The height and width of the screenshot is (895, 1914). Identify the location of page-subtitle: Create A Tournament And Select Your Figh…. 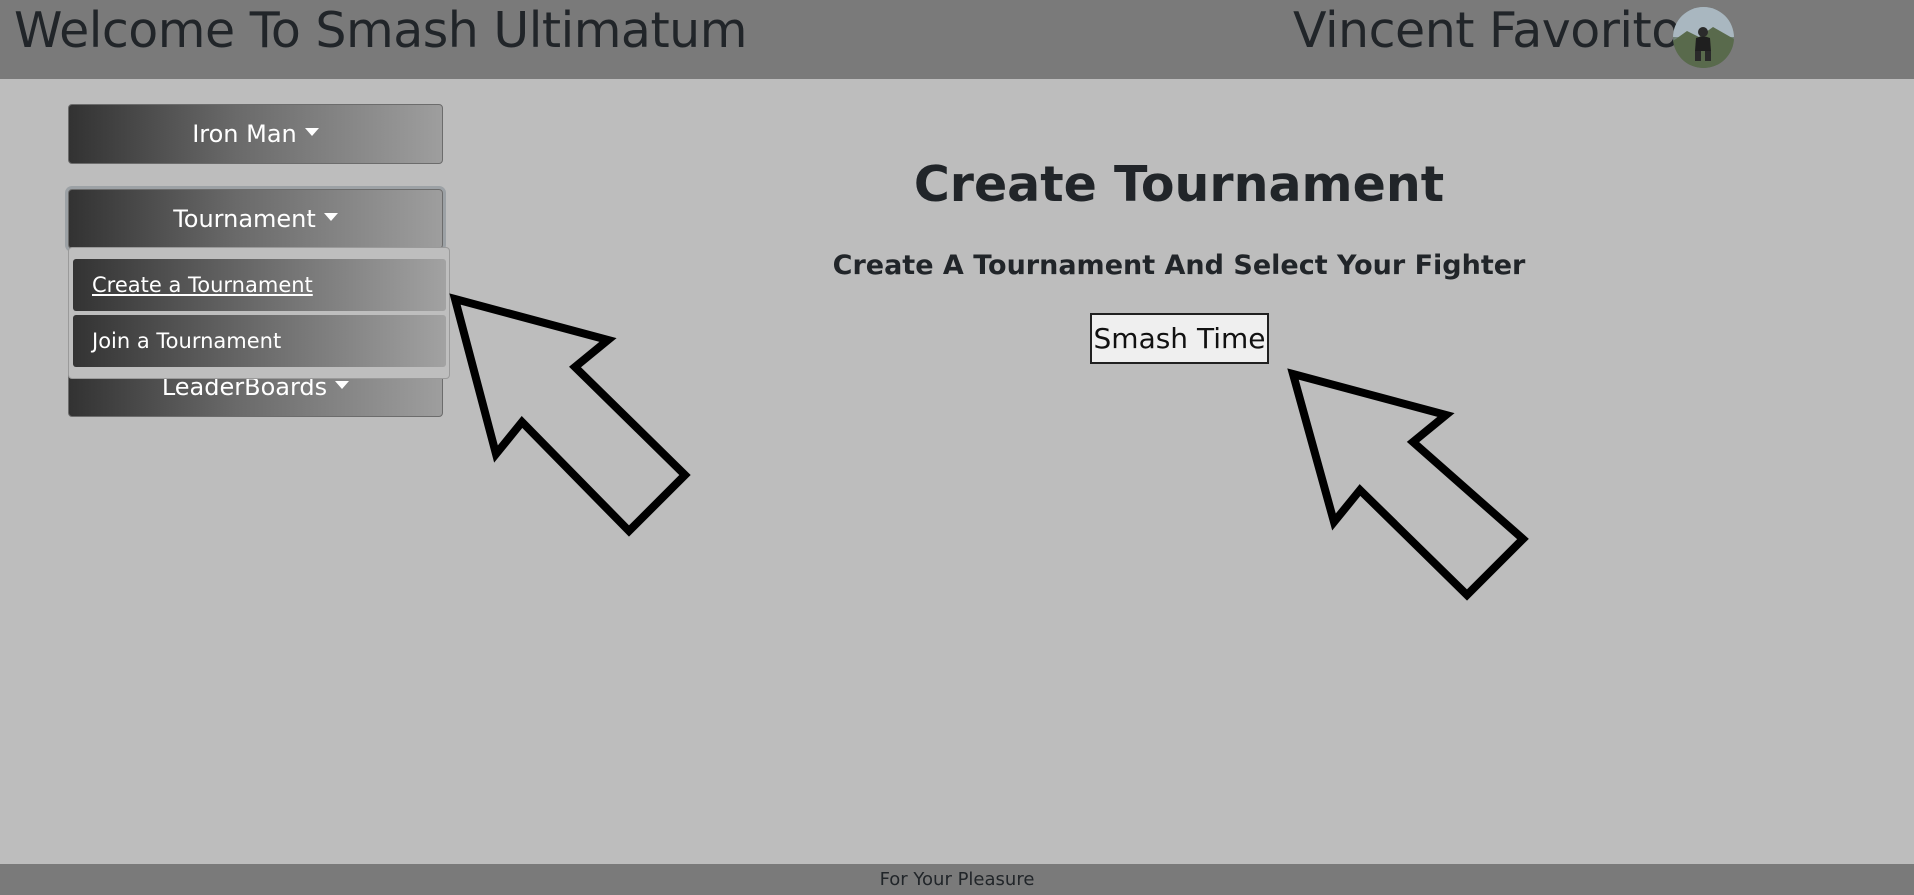
(1179, 265).